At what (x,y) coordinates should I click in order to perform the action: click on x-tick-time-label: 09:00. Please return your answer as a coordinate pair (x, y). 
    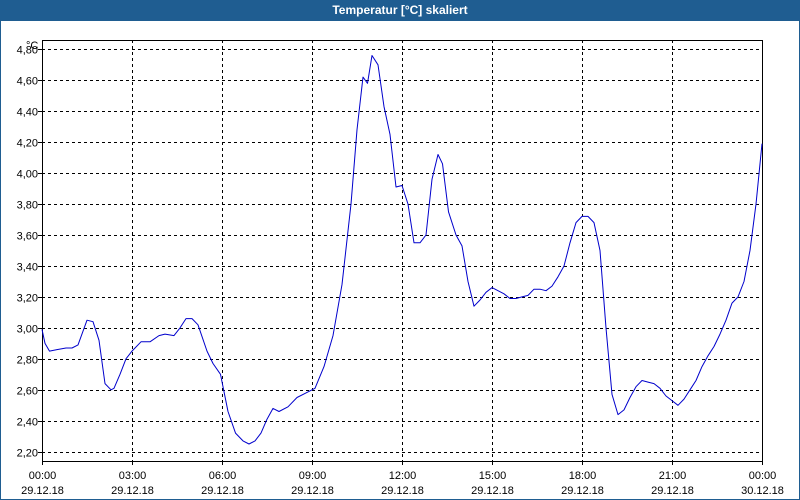
    Looking at the image, I should click on (313, 476).